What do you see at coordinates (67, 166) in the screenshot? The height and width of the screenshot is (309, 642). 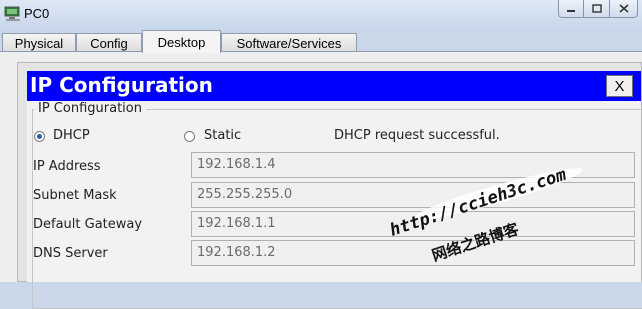 I see `ip-address-label: IP Address` at bounding box center [67, 166].